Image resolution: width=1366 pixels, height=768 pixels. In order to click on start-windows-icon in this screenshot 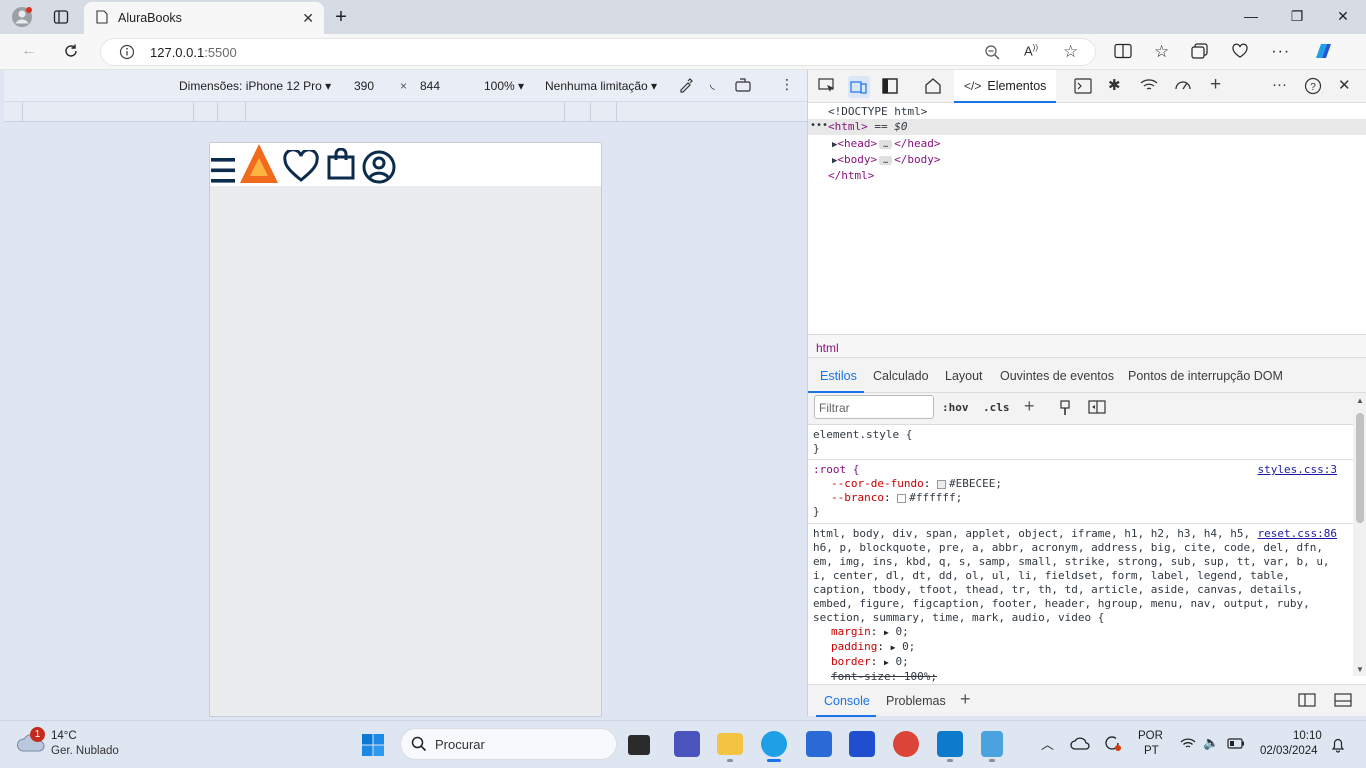, I will do `click(373, 746)`.